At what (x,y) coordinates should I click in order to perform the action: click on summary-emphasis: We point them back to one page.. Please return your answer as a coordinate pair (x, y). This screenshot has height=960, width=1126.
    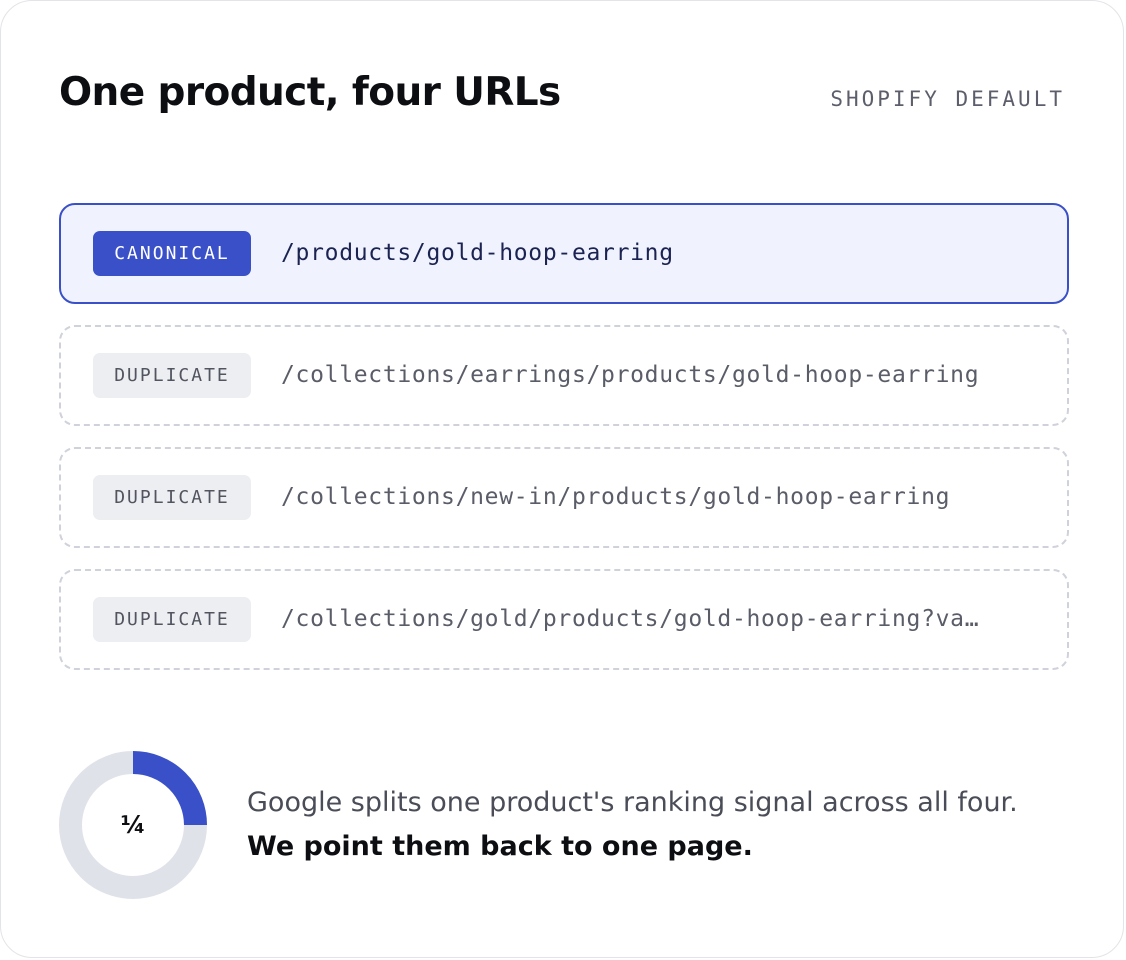
    Looking at the image, I should click on (500, 846).